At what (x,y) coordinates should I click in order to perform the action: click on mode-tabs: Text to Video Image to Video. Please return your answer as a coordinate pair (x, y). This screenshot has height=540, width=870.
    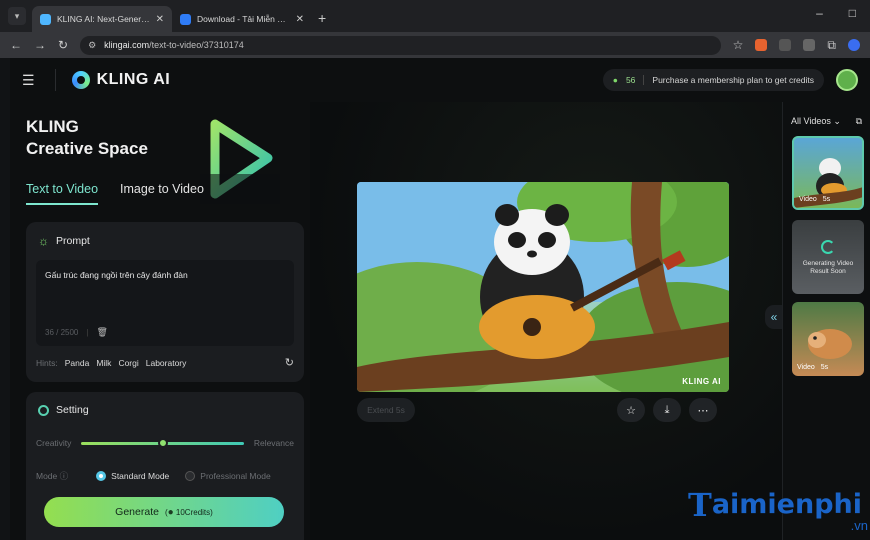
    Looking at the image, I should click on (115, 193).